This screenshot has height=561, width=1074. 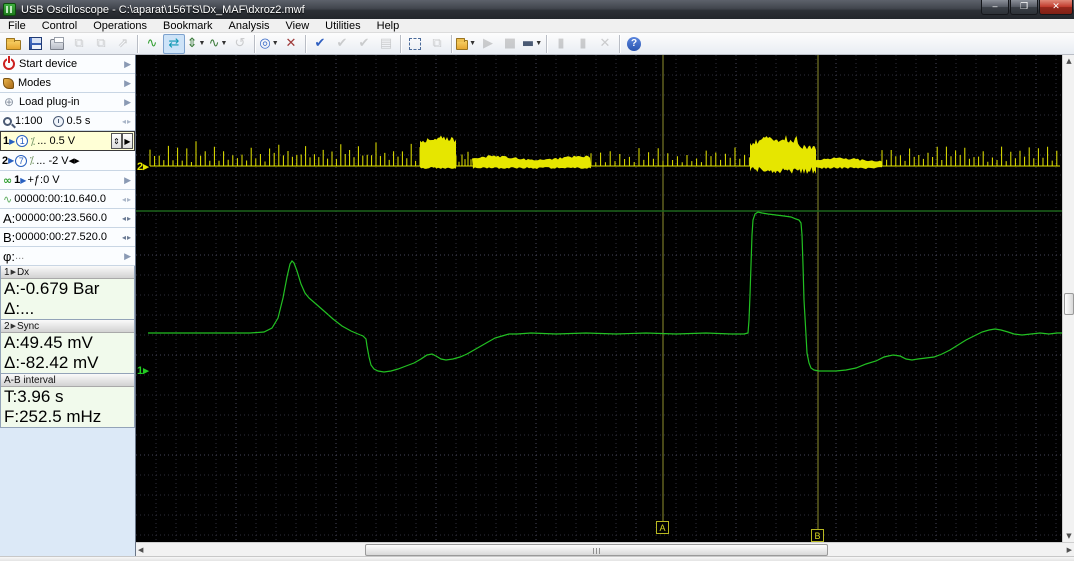 I want to click on probe-7-icon: 7, so click(x=21, y=160).